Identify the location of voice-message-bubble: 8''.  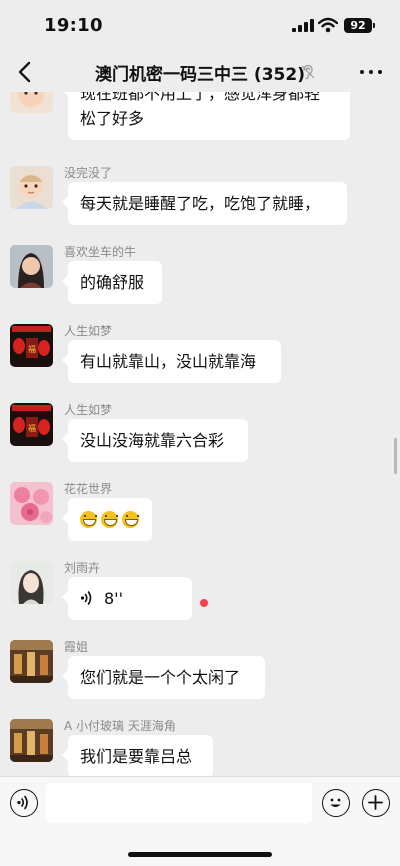
(127, 598).